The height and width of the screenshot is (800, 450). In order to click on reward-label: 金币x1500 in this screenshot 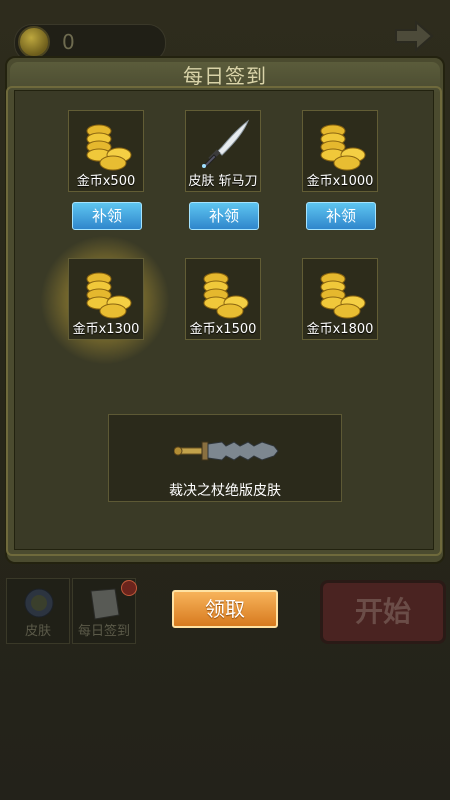, I will do `click(223, 329)`.